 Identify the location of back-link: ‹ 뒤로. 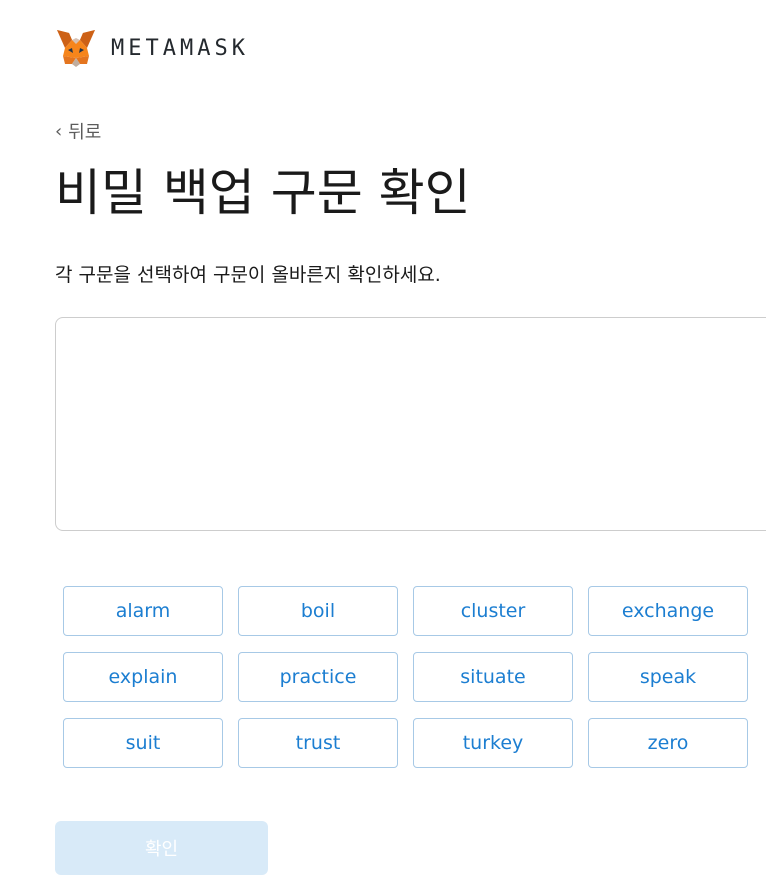
(78, 131).